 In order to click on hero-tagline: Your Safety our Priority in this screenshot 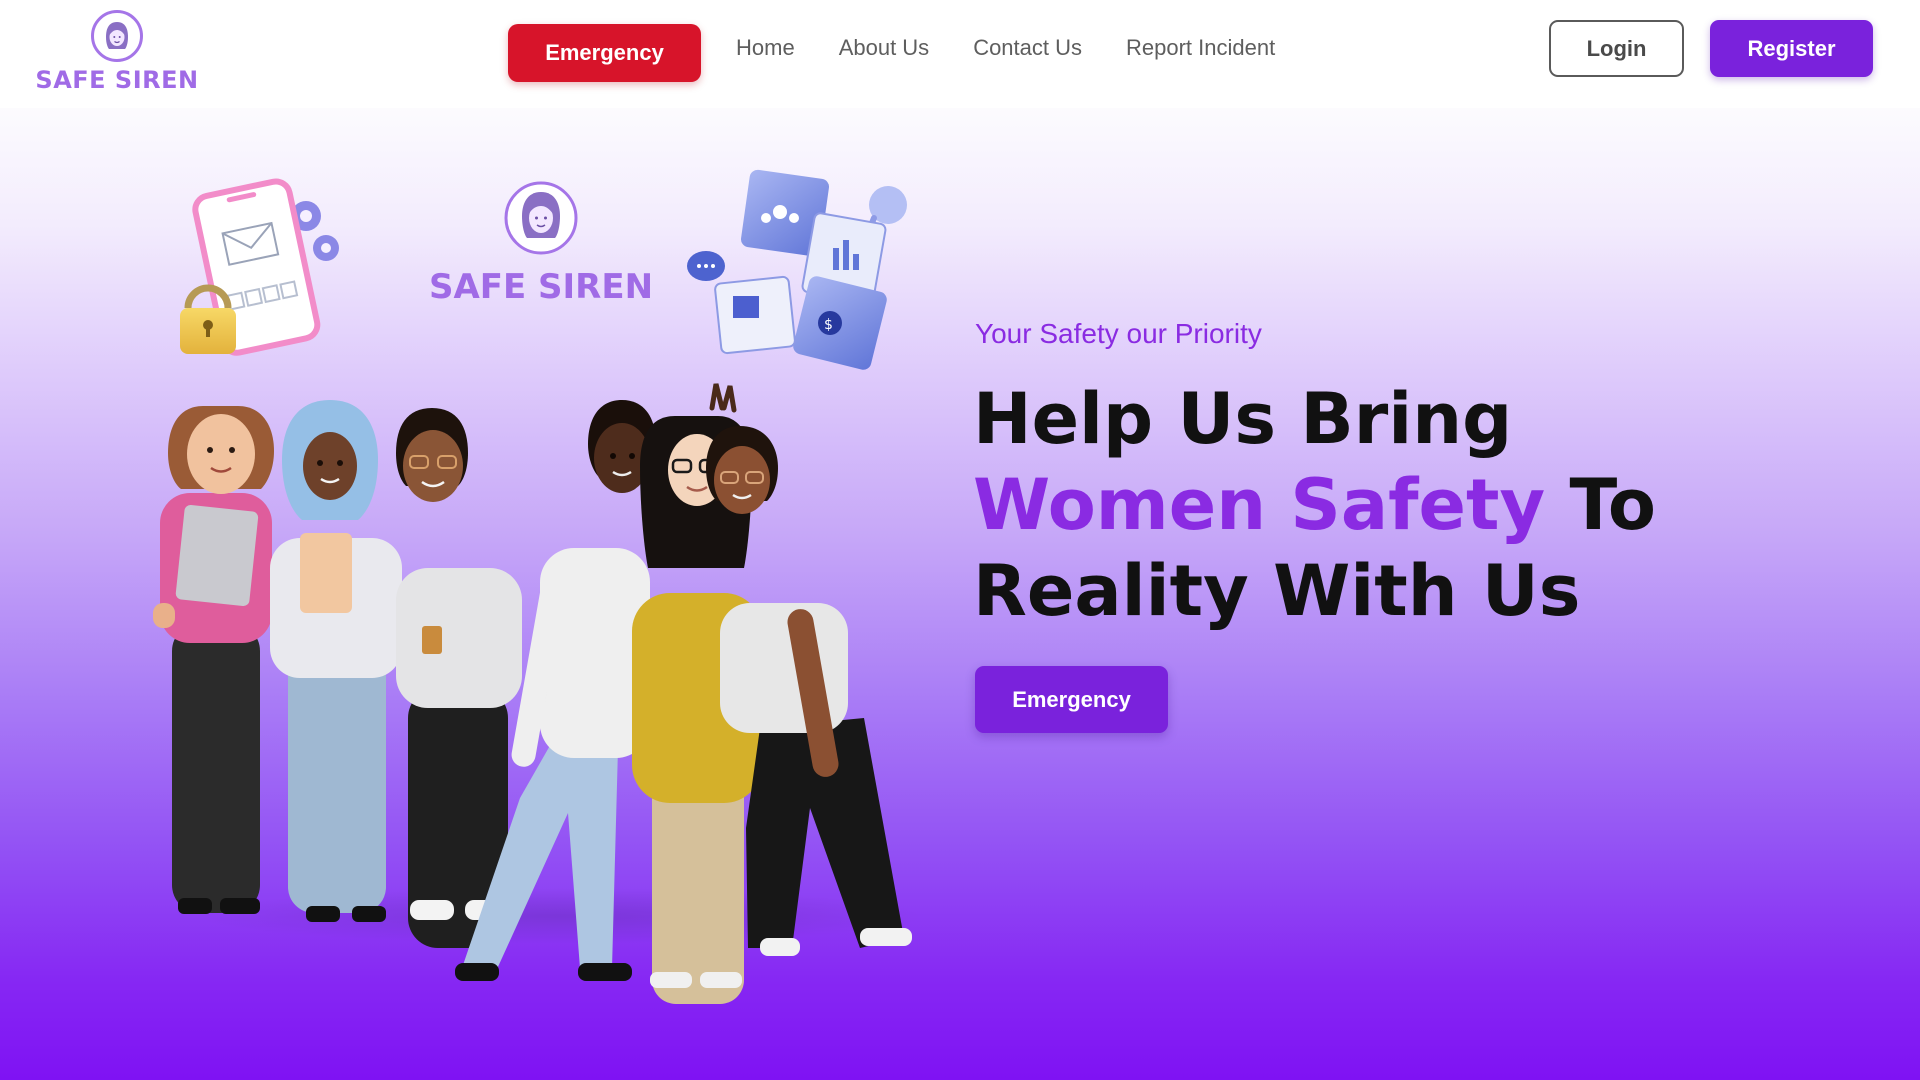, I will do `click(1118, 333)`.